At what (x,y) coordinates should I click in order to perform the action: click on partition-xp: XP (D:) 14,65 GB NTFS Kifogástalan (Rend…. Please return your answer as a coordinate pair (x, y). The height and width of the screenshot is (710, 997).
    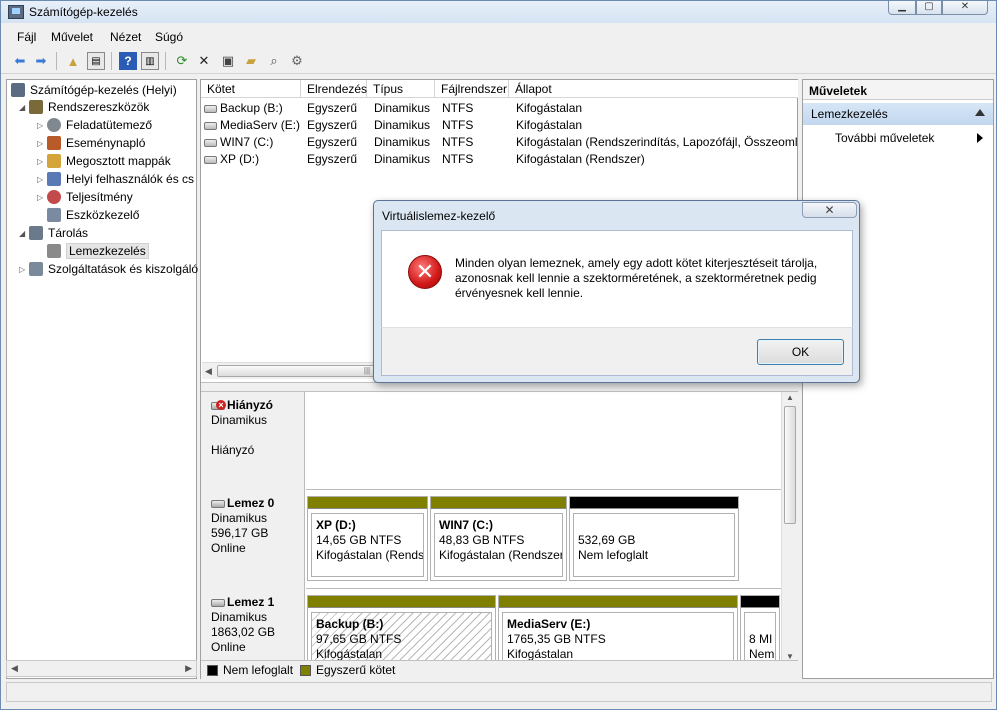
    Looking at the image, I should click on (367, 538).